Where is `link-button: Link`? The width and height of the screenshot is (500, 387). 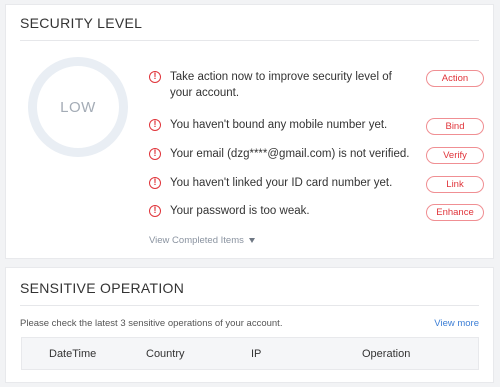 link-button: Link is located at coordinates (455, 184).